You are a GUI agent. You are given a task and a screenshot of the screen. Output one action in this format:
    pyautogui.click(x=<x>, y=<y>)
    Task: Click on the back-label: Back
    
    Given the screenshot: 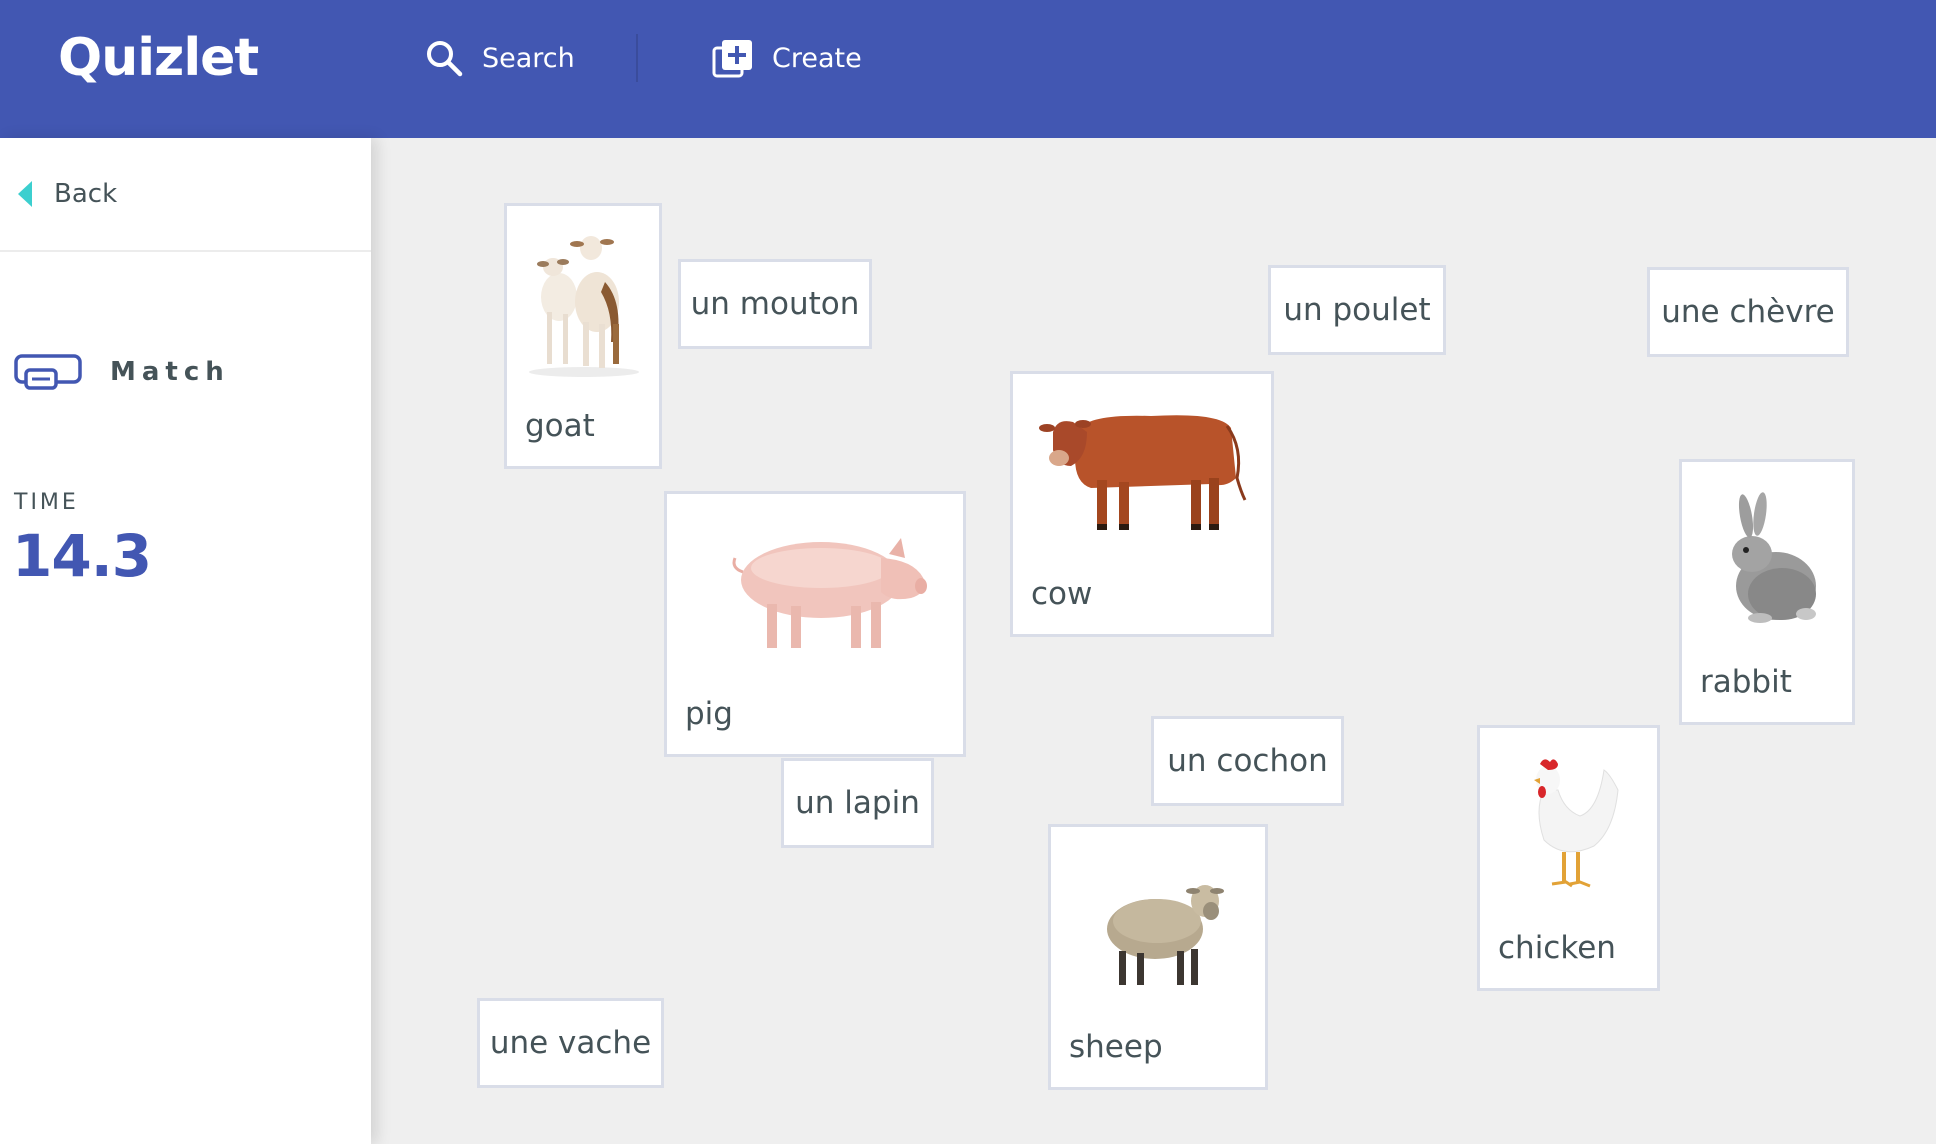 What is the action you would take?
    pyautogui.click(x=86, y=194)
    